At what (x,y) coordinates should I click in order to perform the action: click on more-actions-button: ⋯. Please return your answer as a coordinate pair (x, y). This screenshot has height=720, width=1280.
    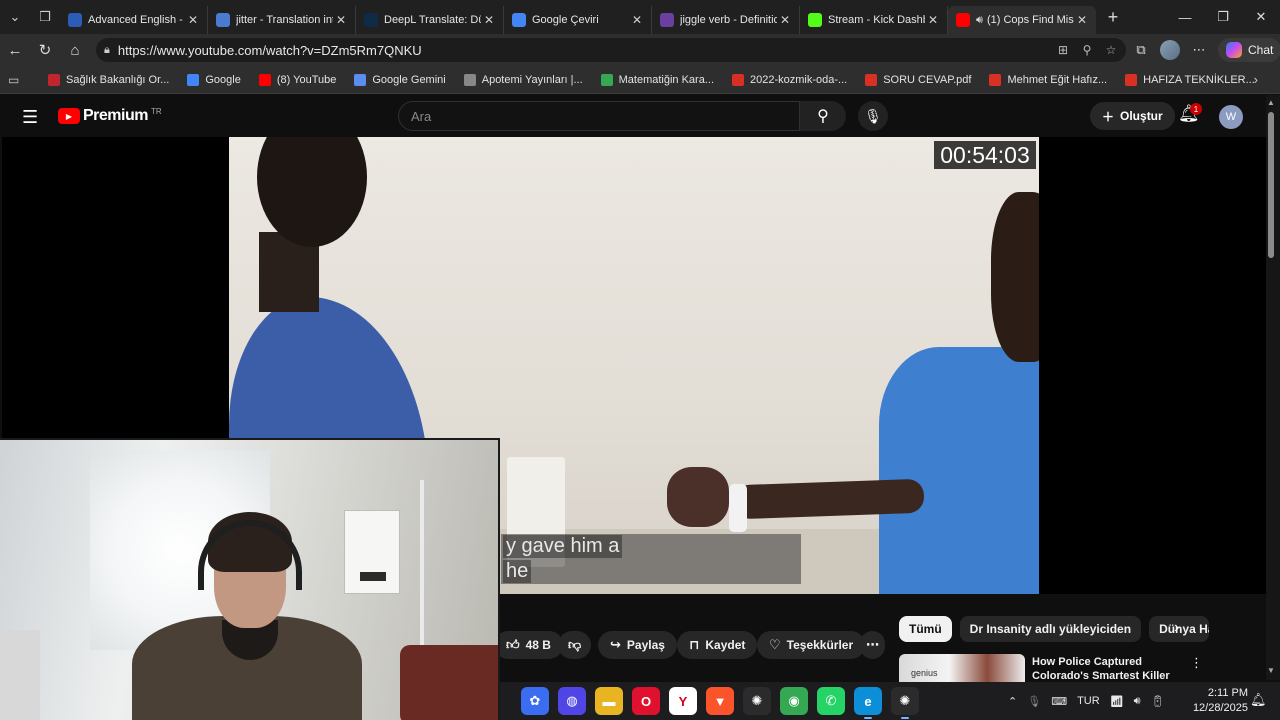
    Looking at the image, I should click on (872, 645).